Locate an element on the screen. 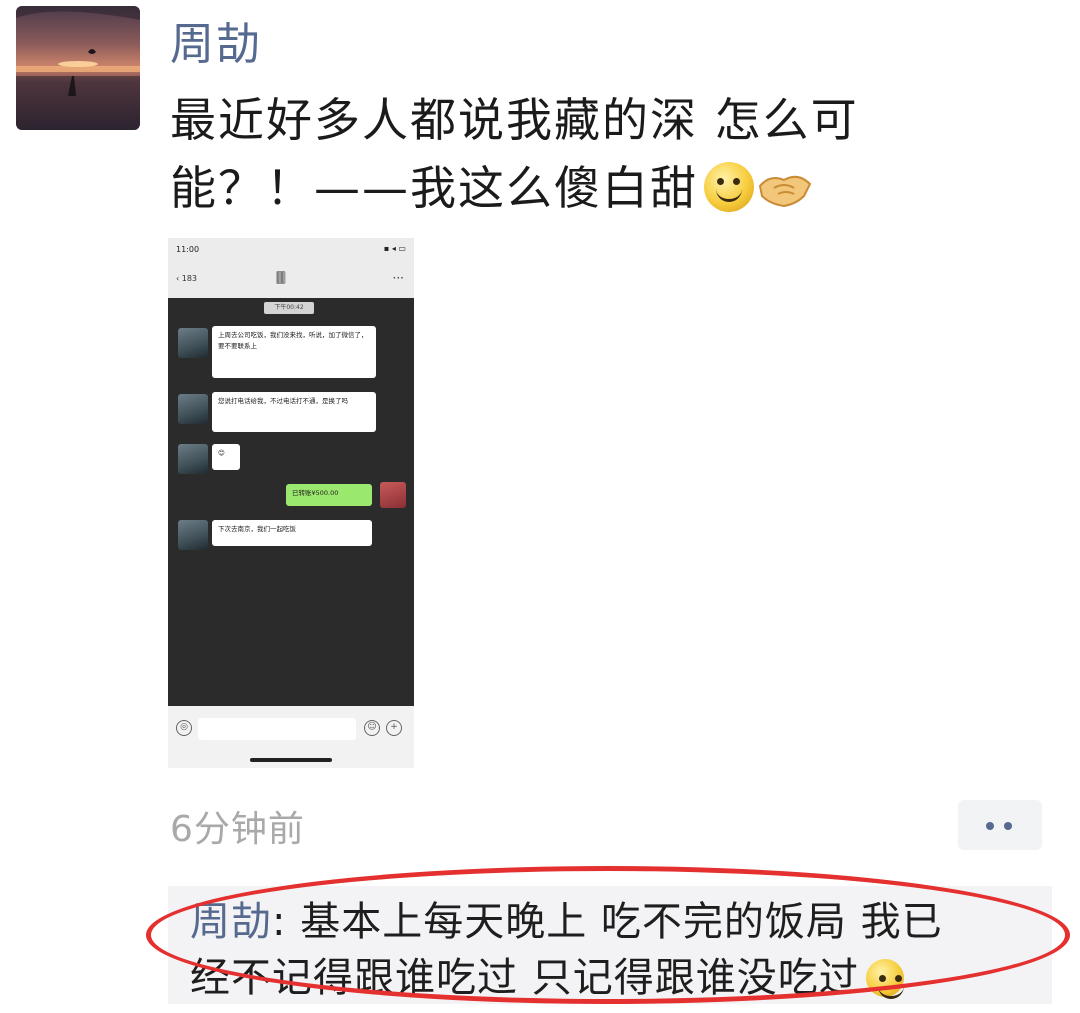 Image resolution: width=1080 pixels, height=1013 pixels. phone-more-icon: ··· is located at coordinates (398, 278).